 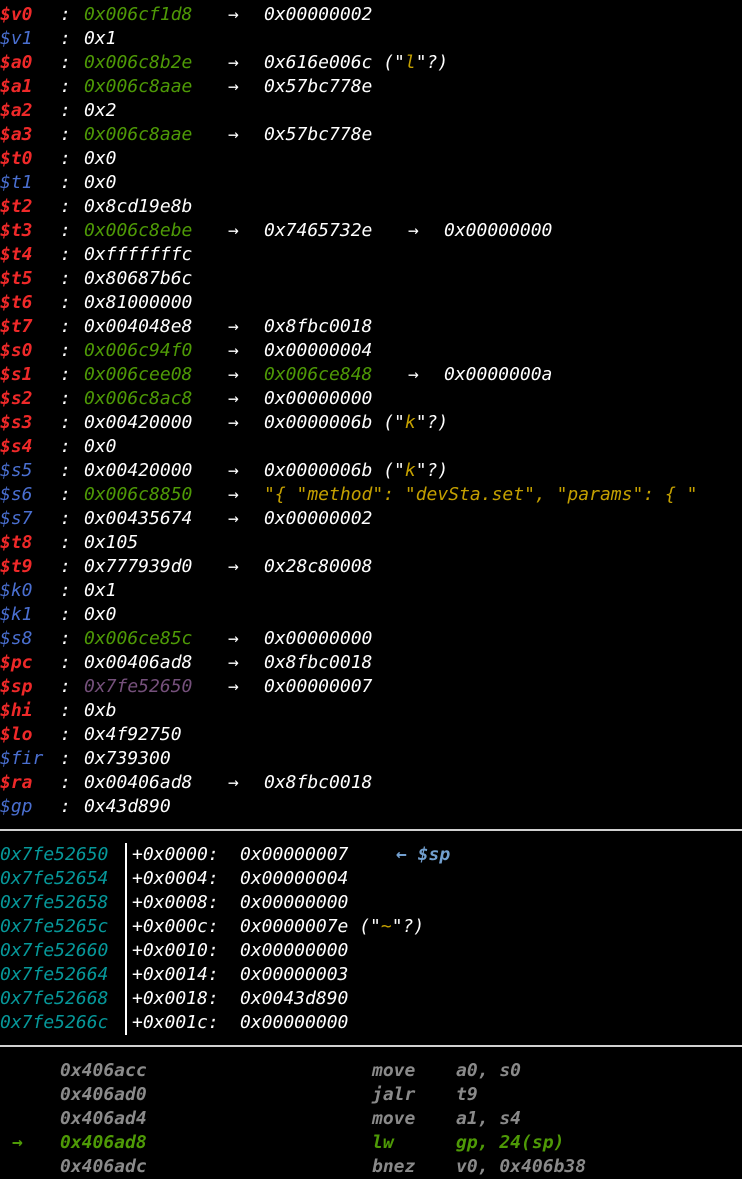 I want to click on register-value: 0x006cf1d8, so click(x=138, y=14).